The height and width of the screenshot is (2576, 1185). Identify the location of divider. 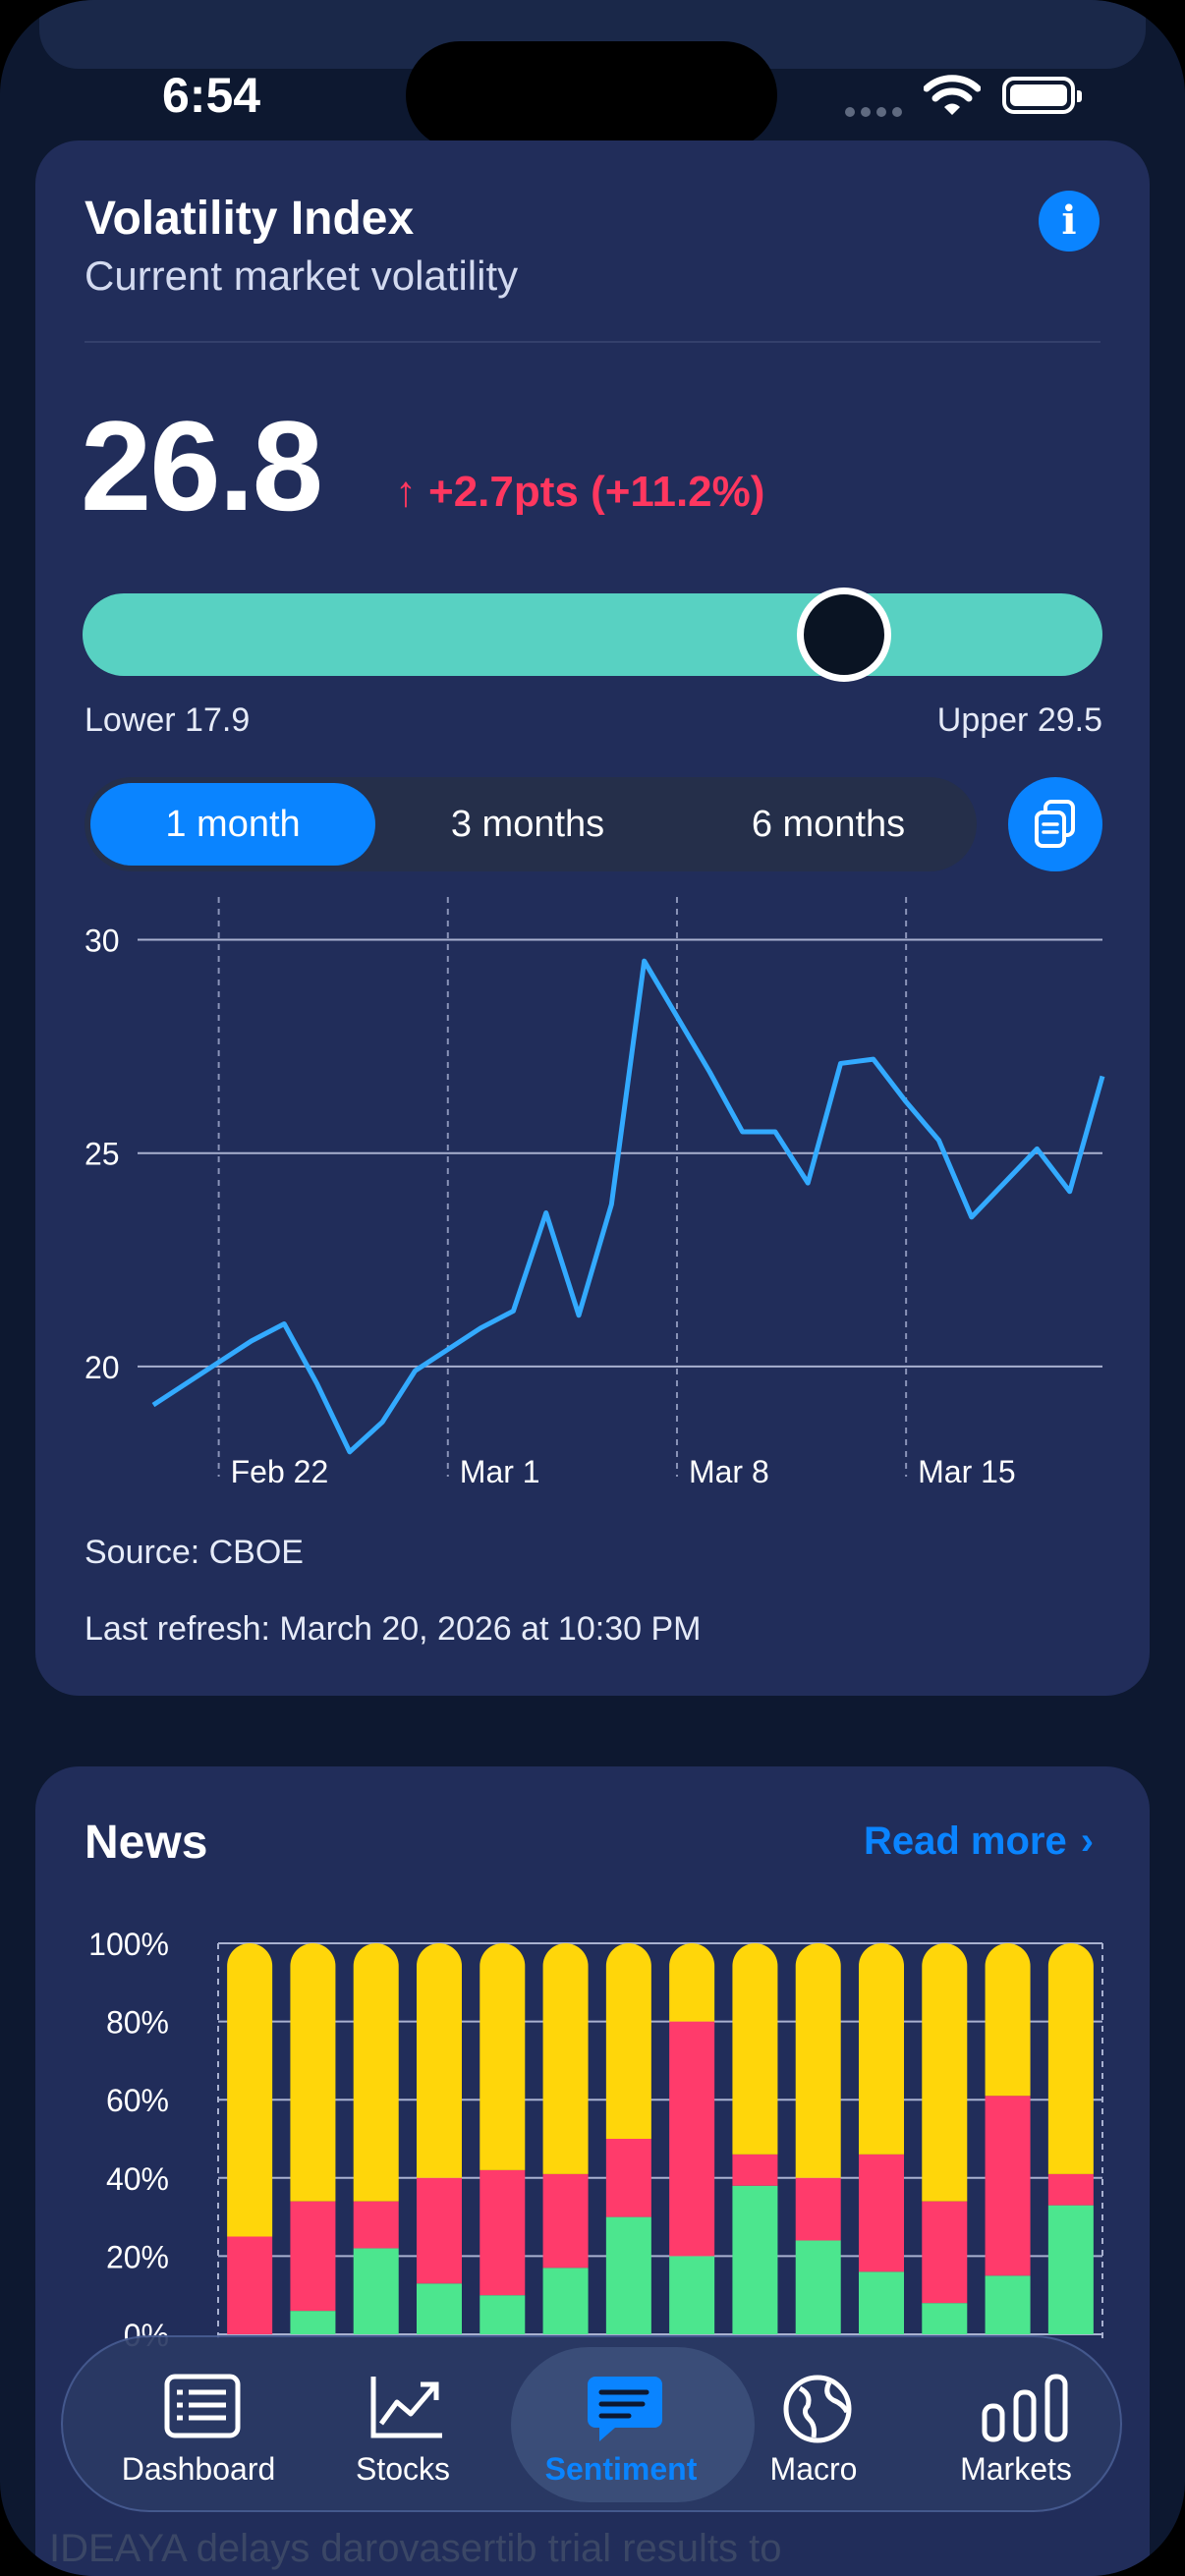
(592, 342).